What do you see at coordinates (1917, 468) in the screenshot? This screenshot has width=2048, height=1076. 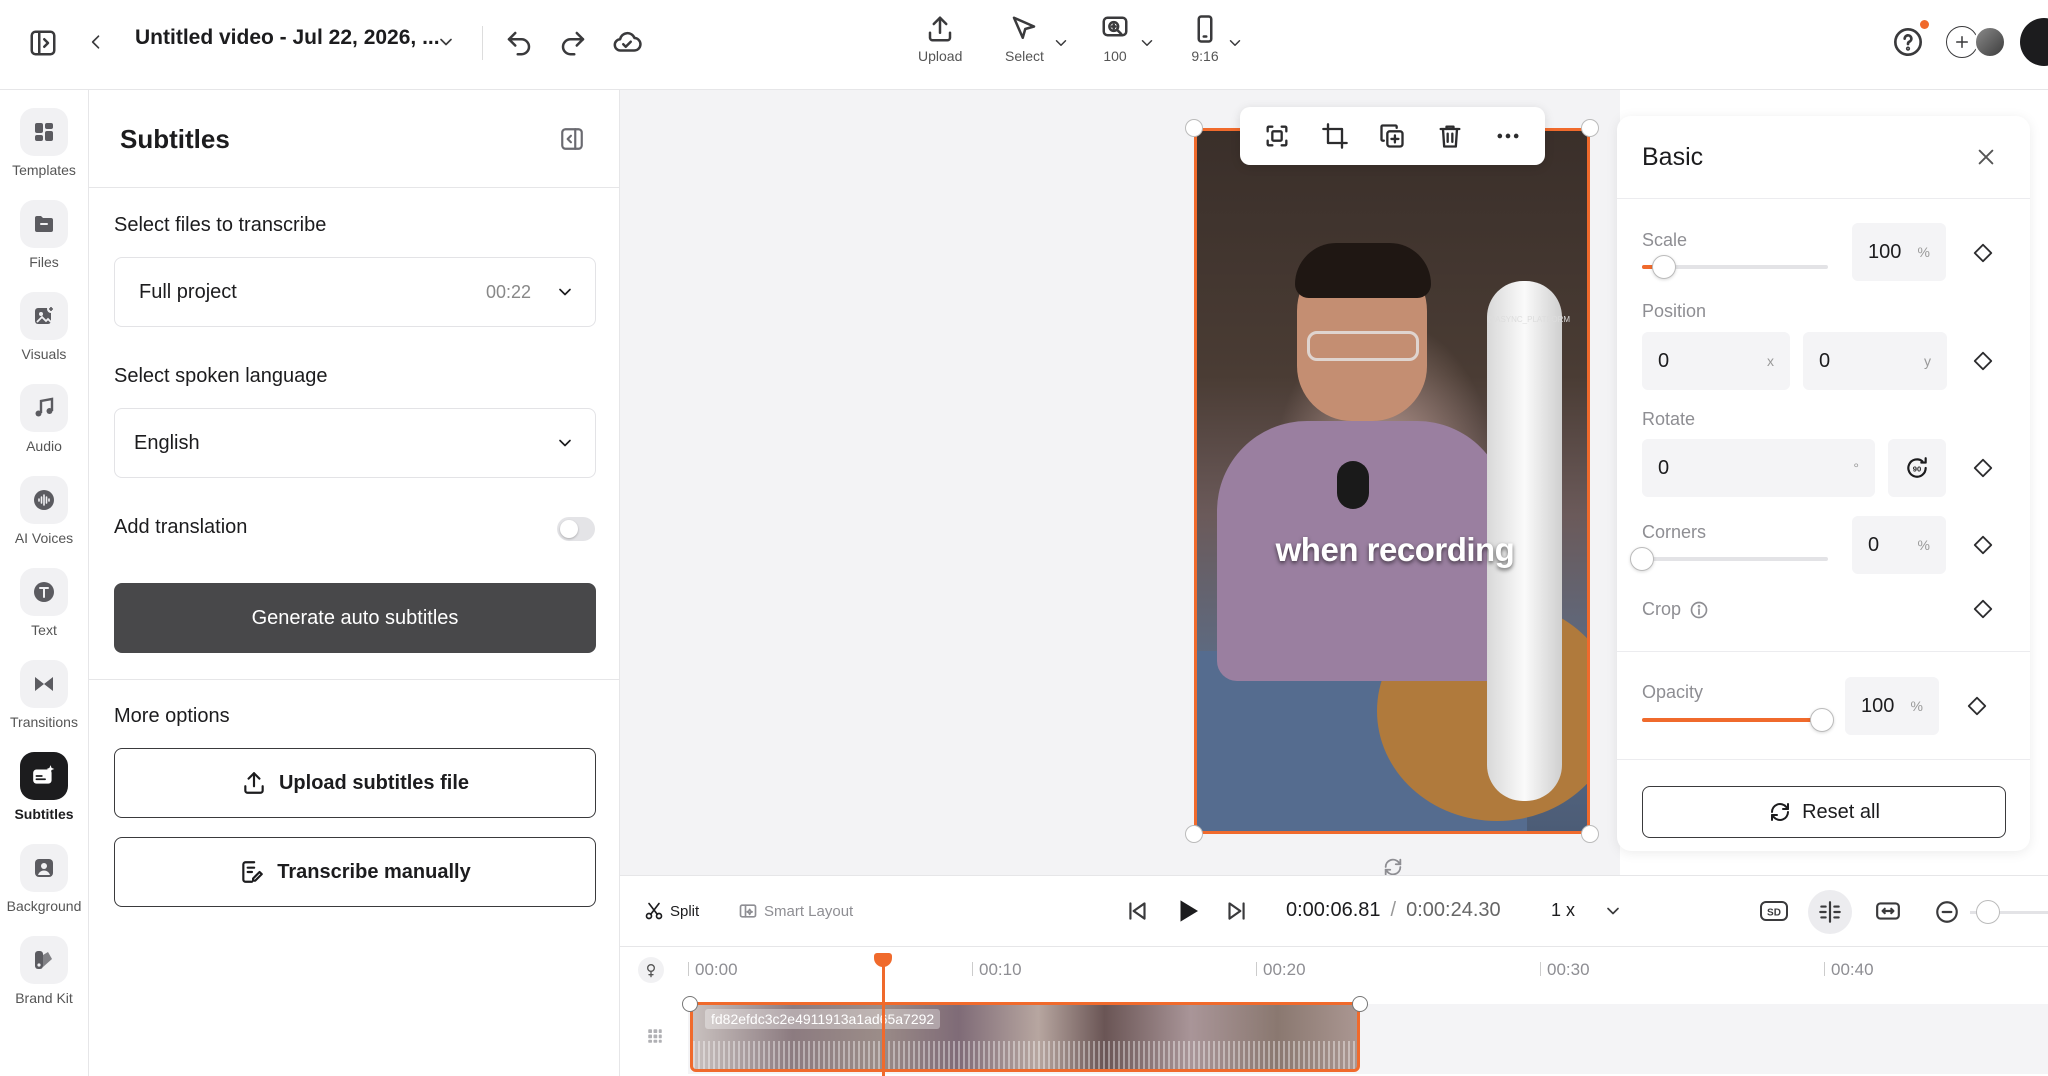 I see `rotate-90-button: 90` at bounding box center [1917, 468].